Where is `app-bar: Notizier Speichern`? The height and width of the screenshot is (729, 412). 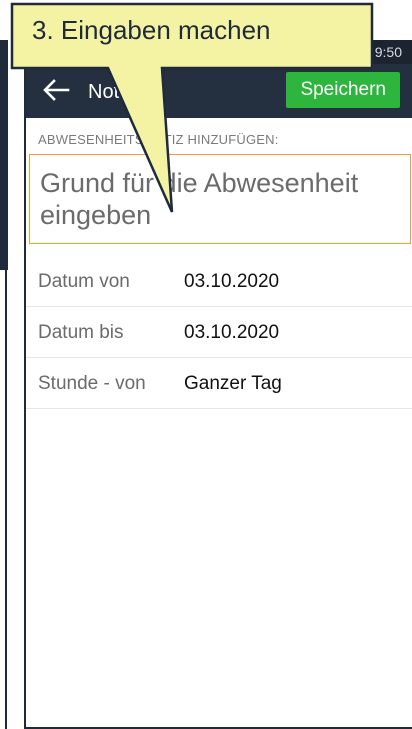
app-bar: Notizier Speichern is located at coordinates (219, 91).